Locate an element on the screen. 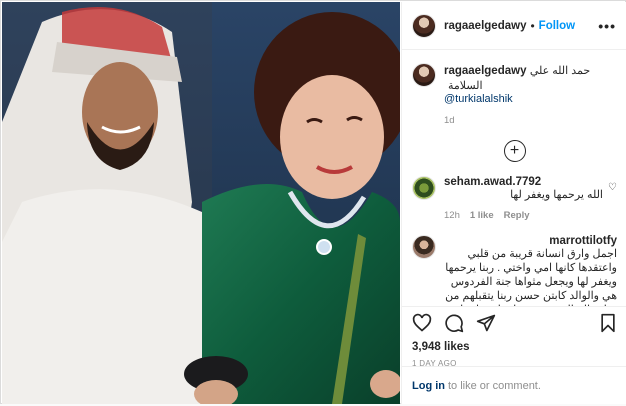  comment-time: 12h is located at coordinates (452, 215).